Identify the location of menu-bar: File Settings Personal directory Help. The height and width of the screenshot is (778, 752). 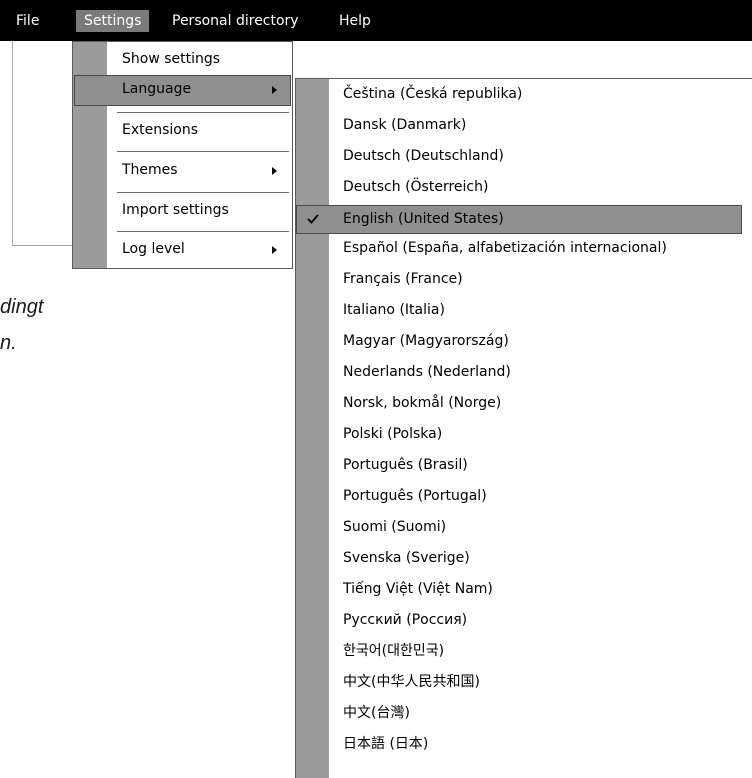
(376, 20).